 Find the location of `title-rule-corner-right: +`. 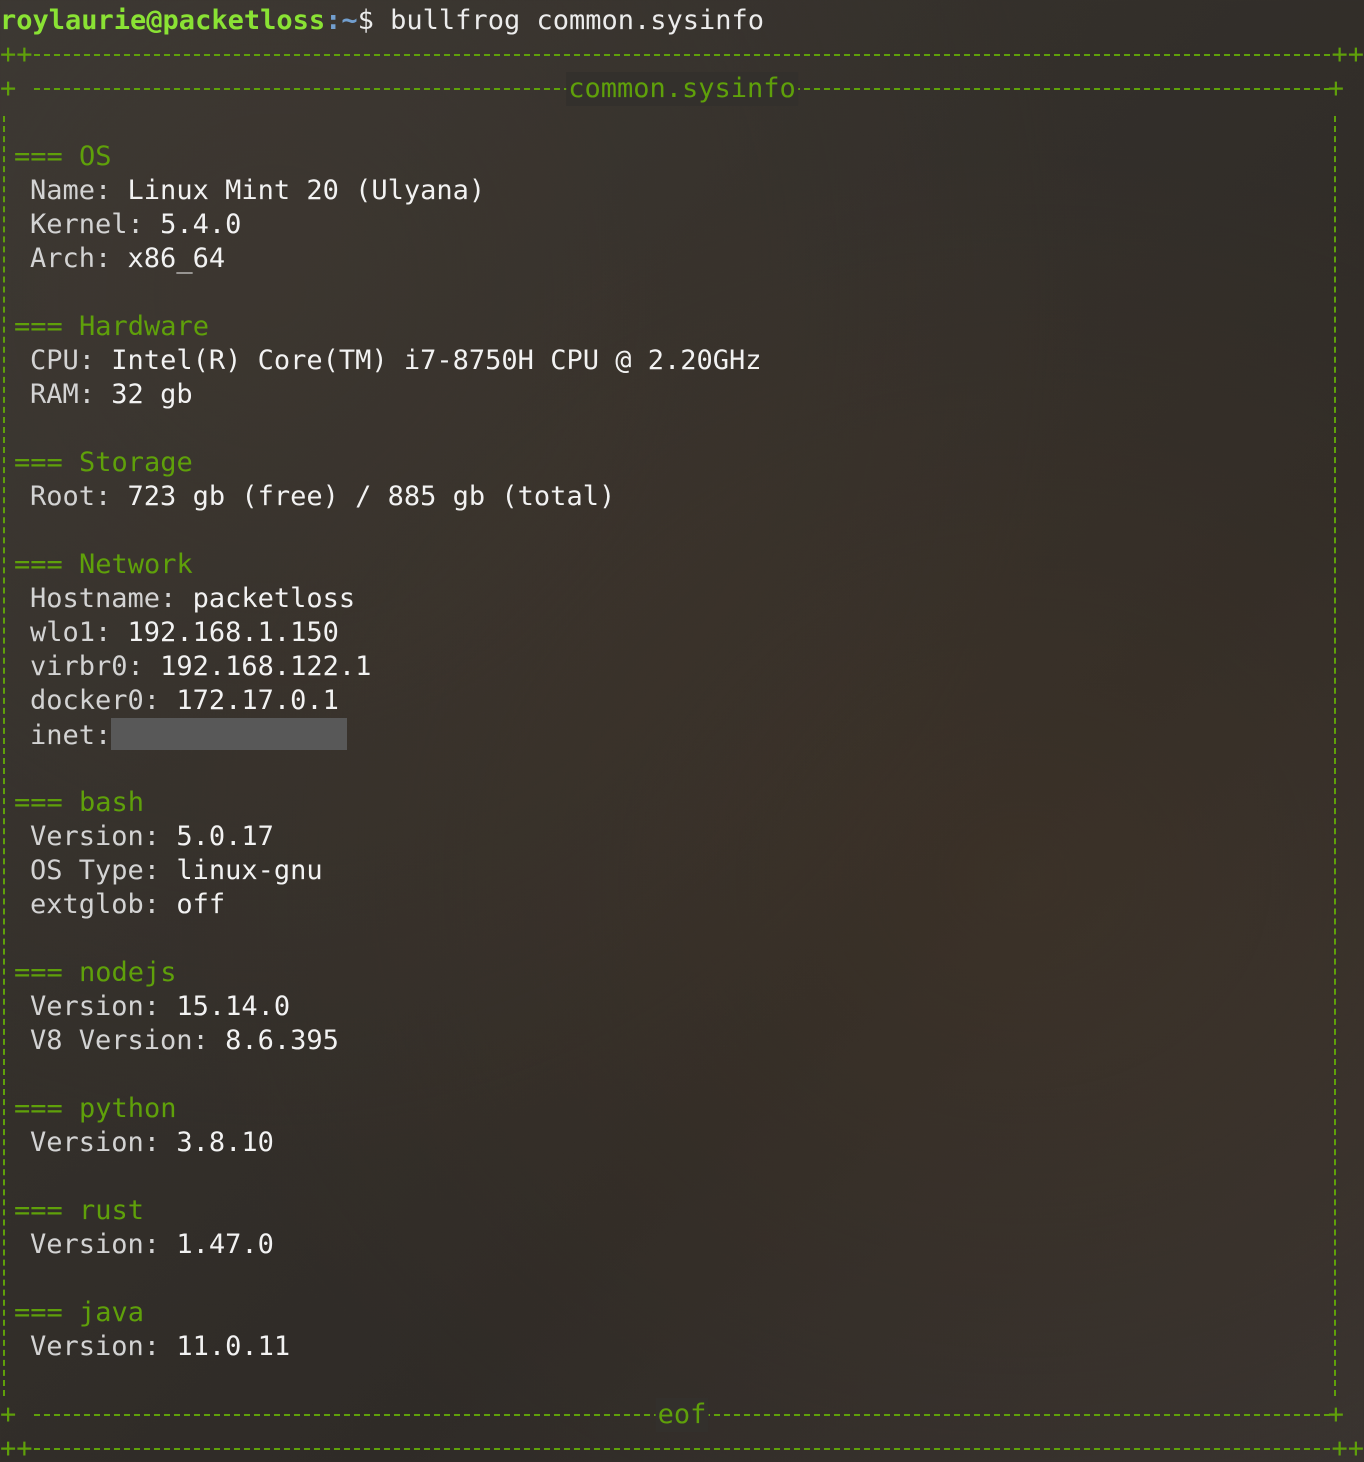

title-rule-corner-right: + is located at coordinates (1335, 88).